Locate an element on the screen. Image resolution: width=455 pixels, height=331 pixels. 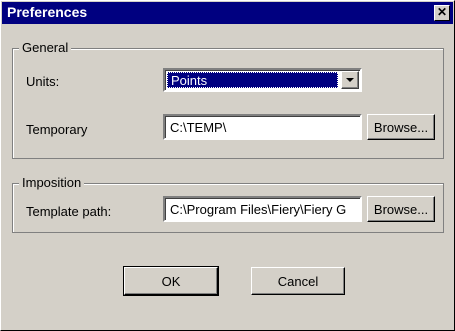
units-select: Points is located at coordinates (262, 80).